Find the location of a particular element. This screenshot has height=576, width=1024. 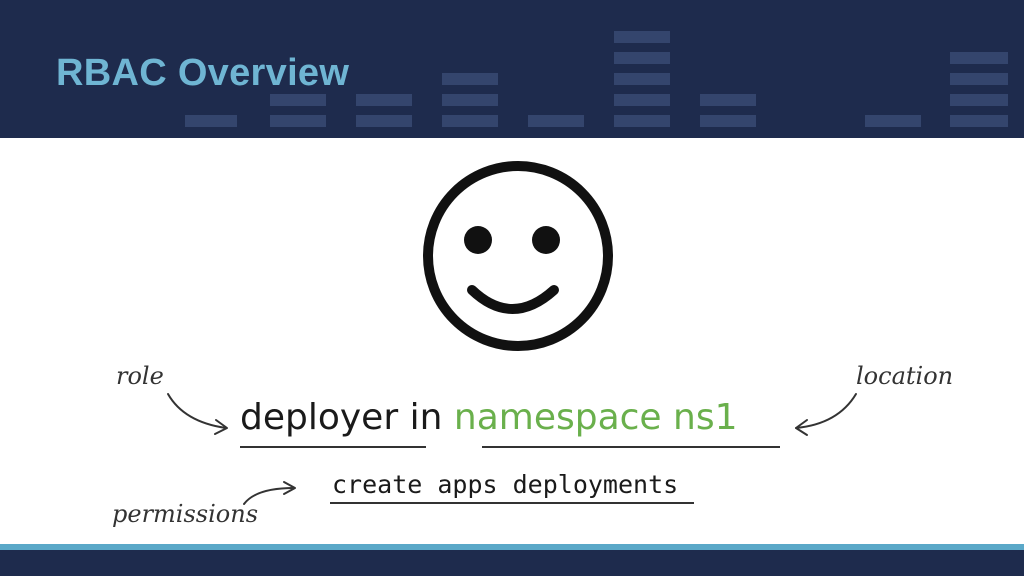

permissions-arrow-icon is located at coordinates (269, 496).